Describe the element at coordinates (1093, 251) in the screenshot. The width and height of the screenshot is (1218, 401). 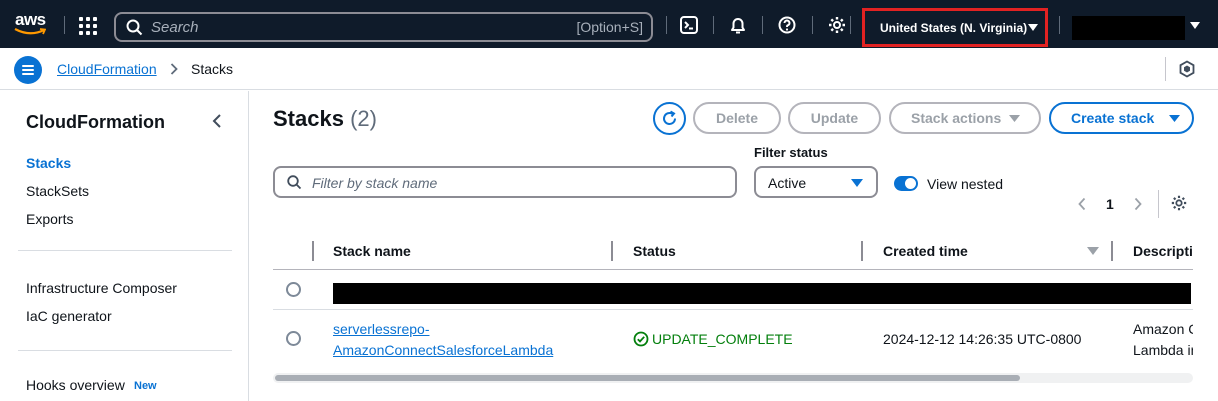
I see `sort-caret-down-icon` at that location.